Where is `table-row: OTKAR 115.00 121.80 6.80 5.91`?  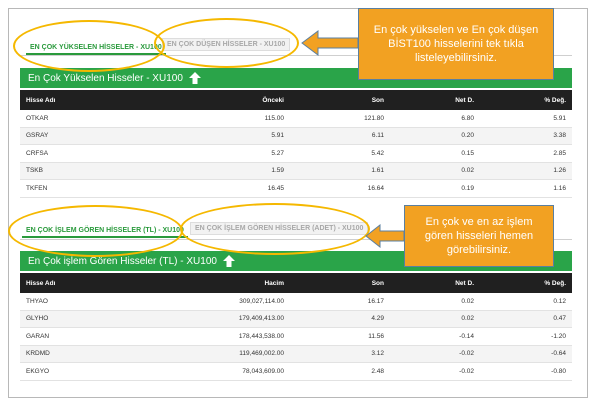
table-row: OTKAR 115.00 121.80 6.80 5.91 is located at coordinates (296, 119).